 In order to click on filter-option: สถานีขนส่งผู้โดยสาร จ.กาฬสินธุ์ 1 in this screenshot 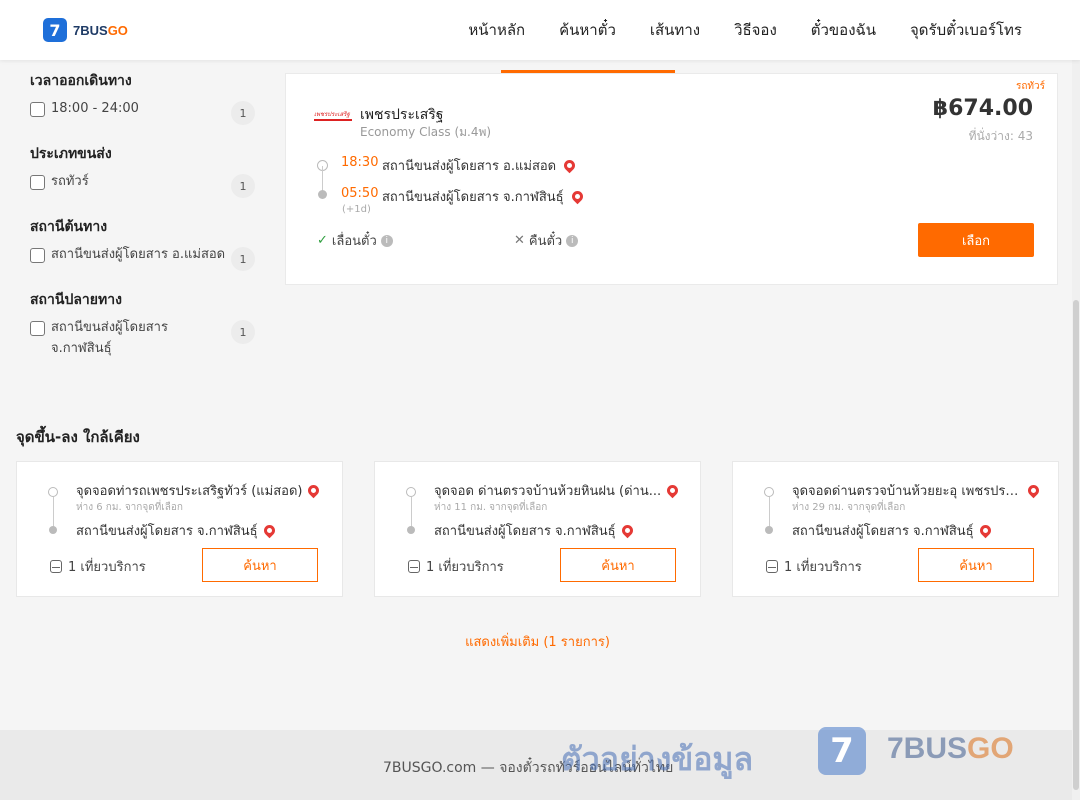, I will do `click(142, 339)`.